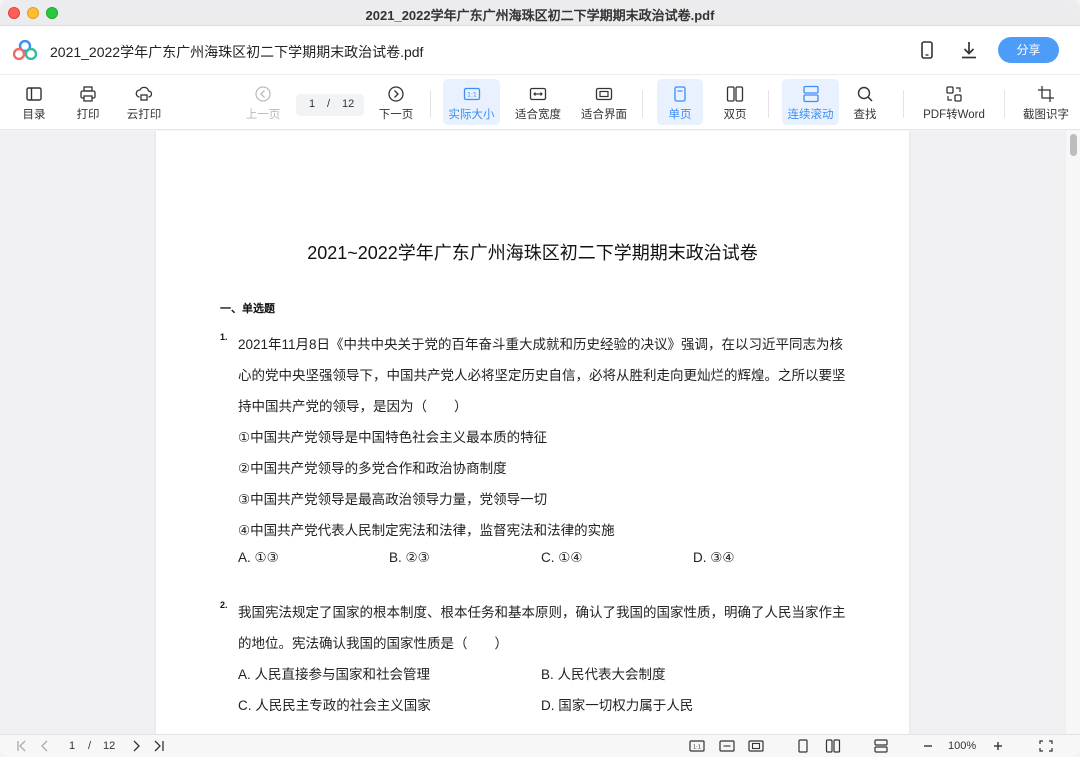  What do you see at coordinates (1073, 145) in the screenshot?
I see `scrollbar-thumb` at bounding box center [1073, 145].